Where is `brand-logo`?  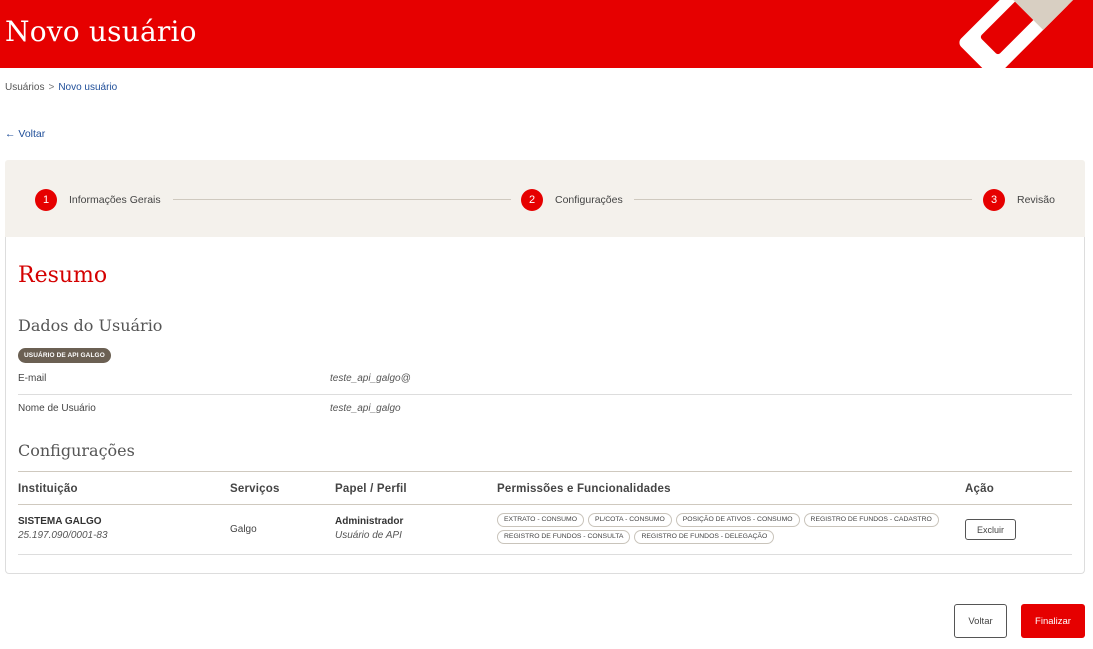
brand-logo is located at coordinates (1019, 34).